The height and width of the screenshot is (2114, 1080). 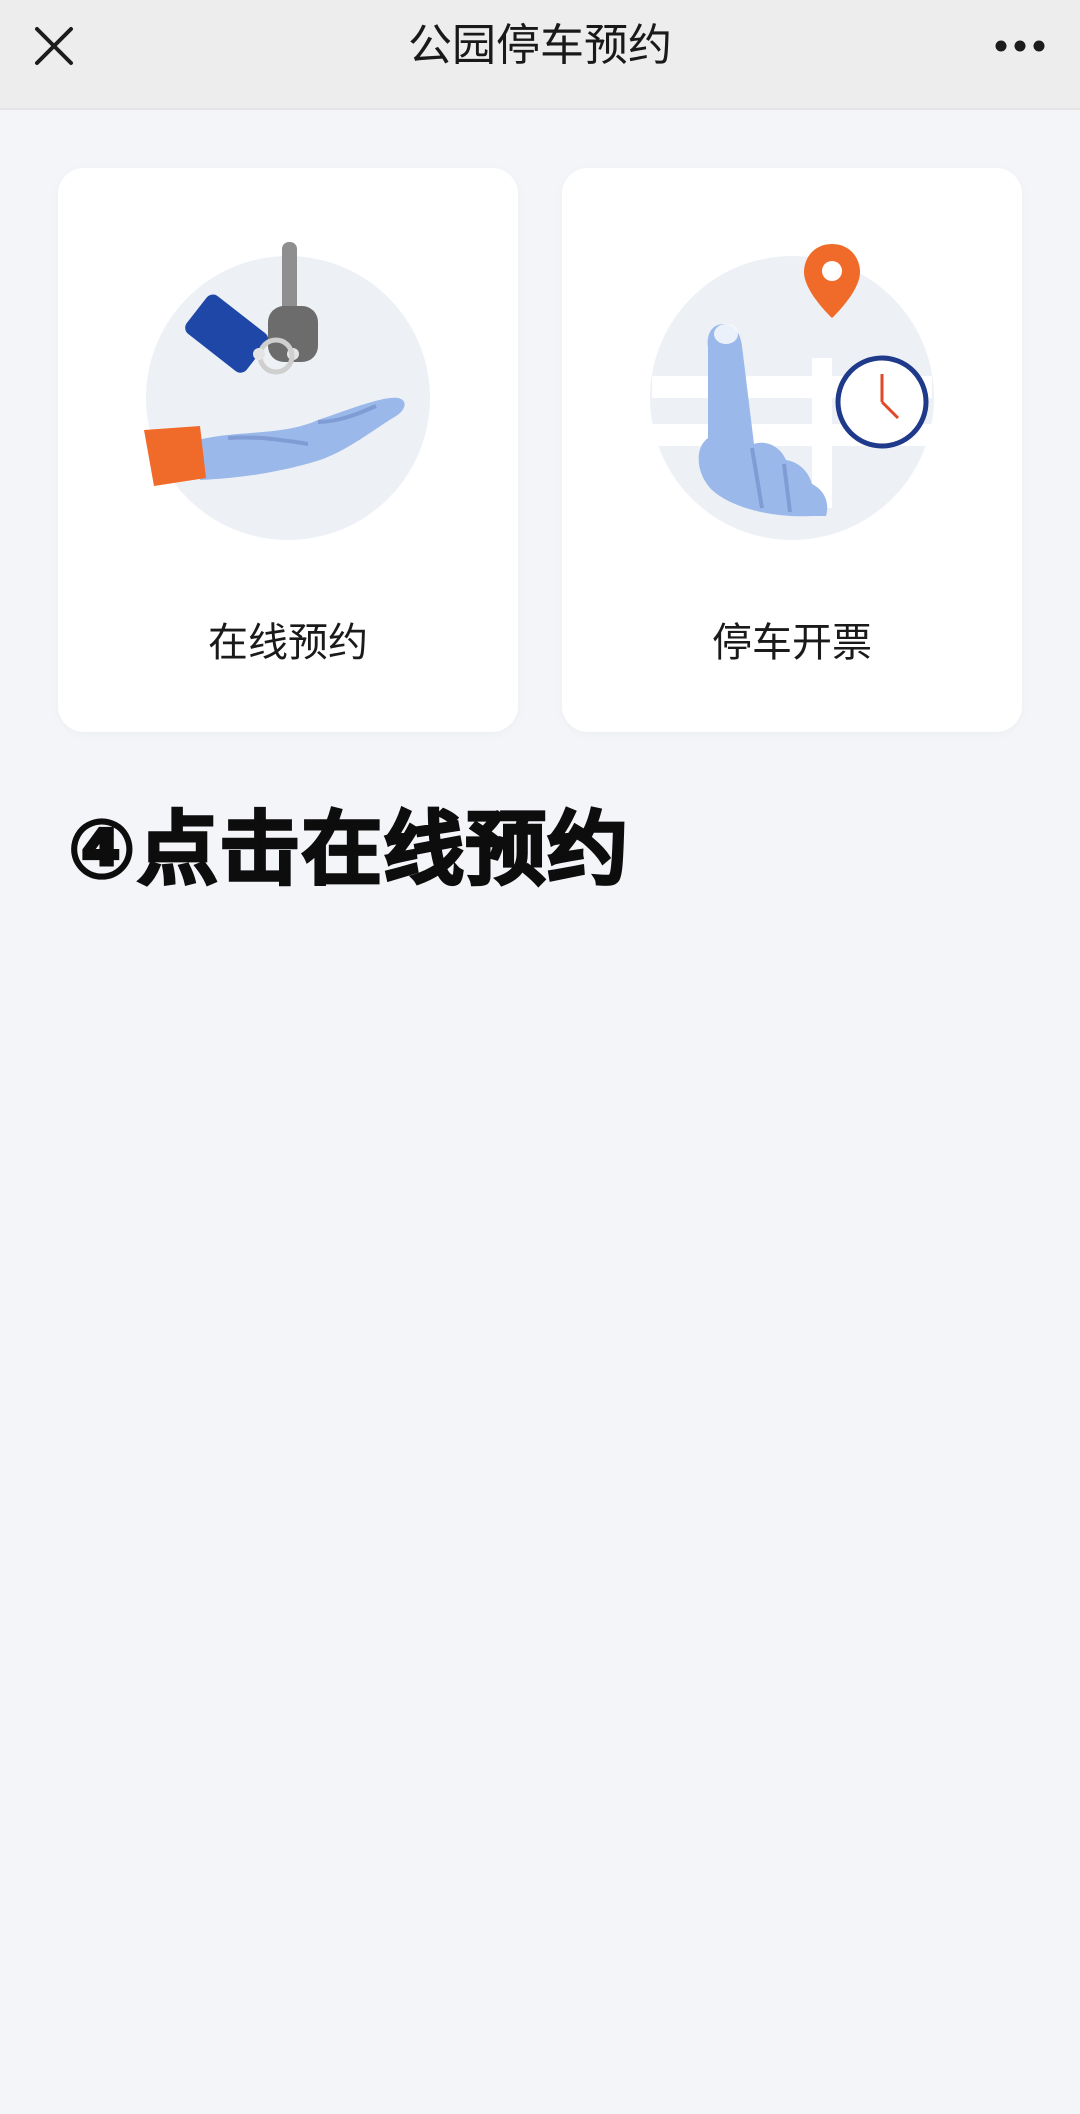 What do you see at coordinates (792, 392) in the screenshot?
I see `finger-location-clock-illustration` at bounding box center [792, 392].